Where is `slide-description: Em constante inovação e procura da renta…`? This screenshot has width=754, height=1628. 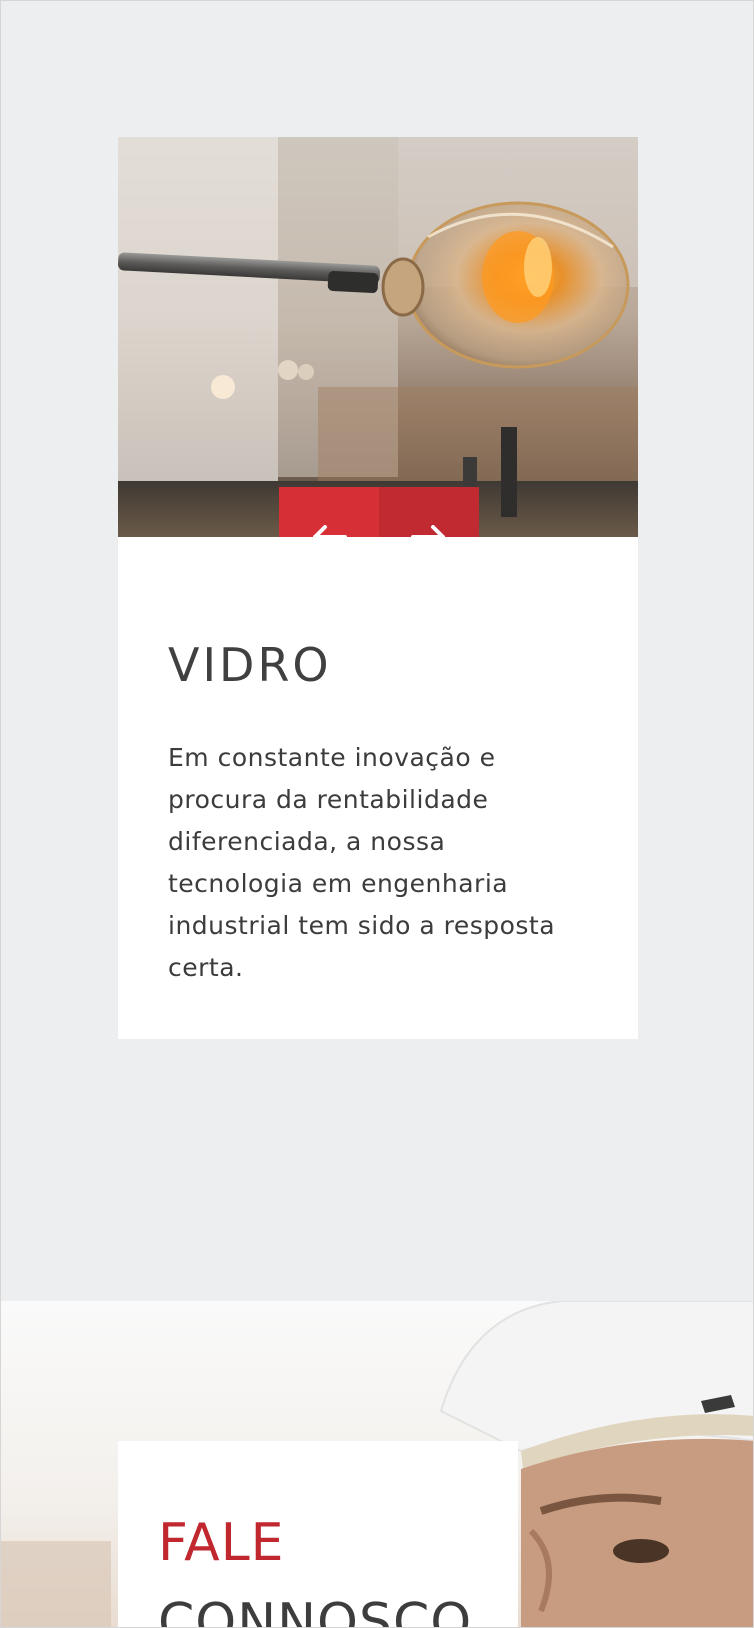 slide-description: Em constante inovação e procura da renta… is located at coordinates (362, 862).